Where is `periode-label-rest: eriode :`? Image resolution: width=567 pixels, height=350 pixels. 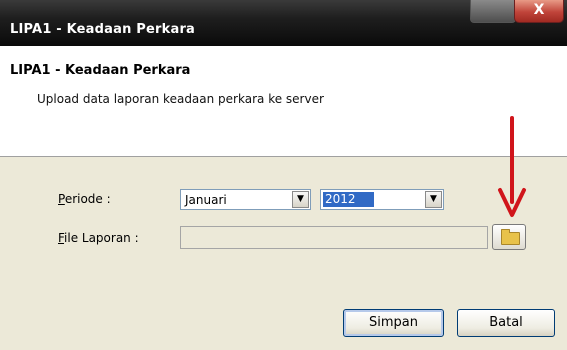
periode-label-rest: eriode : is located at coordinates (87, 199).